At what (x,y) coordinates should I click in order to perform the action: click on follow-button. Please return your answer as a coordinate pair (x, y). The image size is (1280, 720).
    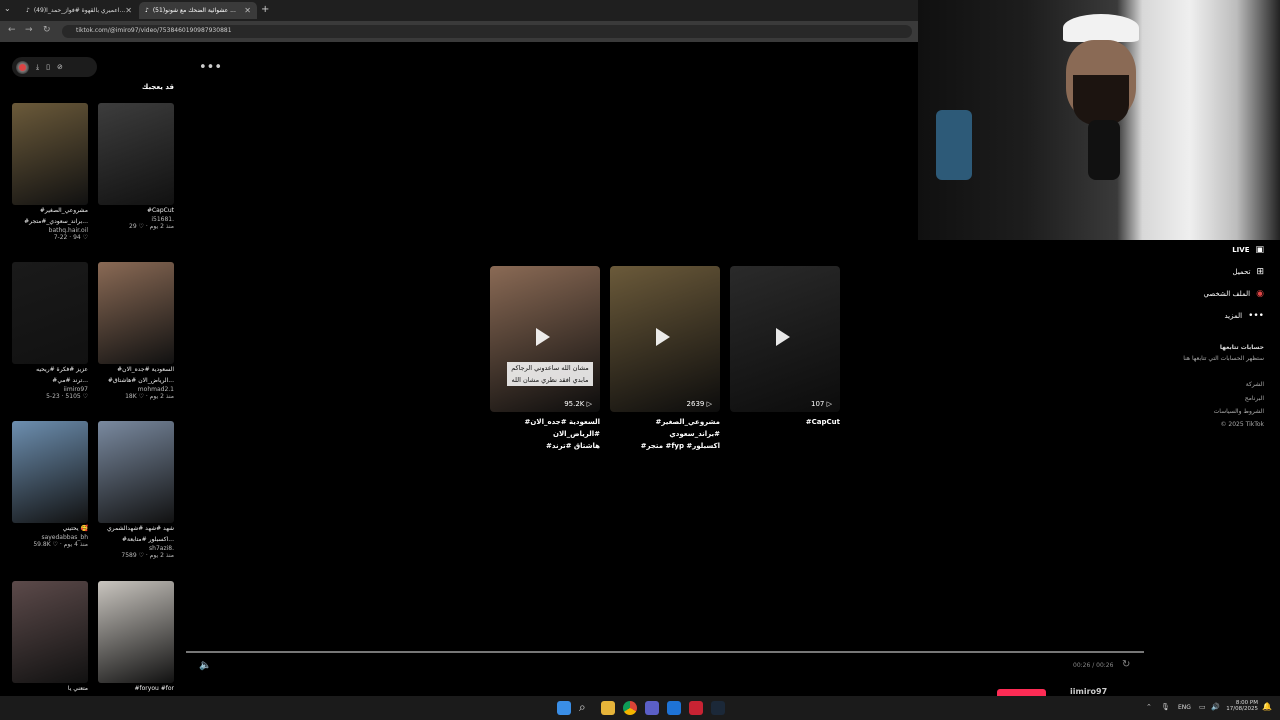
    Looking at the image, I should click on (1021, 692).